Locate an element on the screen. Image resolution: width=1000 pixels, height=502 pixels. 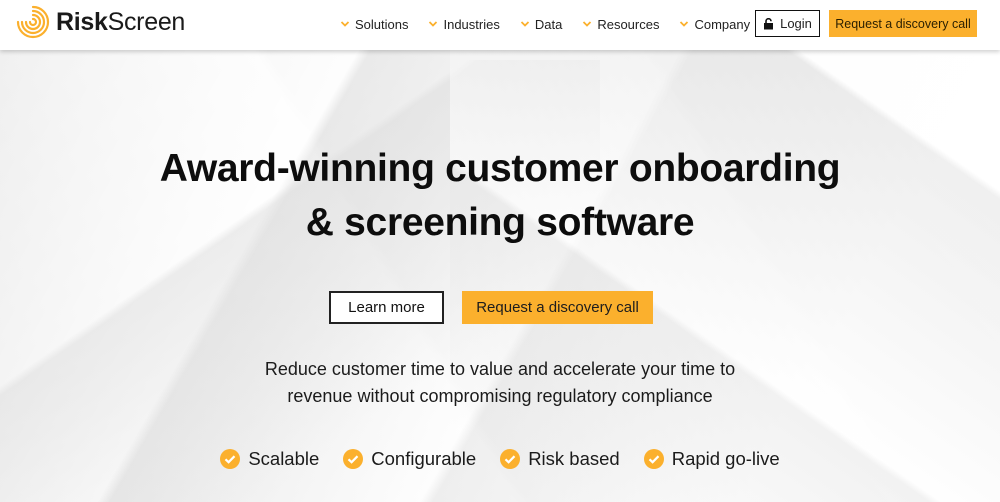
feature-item-risk-based: Risk based is located at coordinates (560, 459).